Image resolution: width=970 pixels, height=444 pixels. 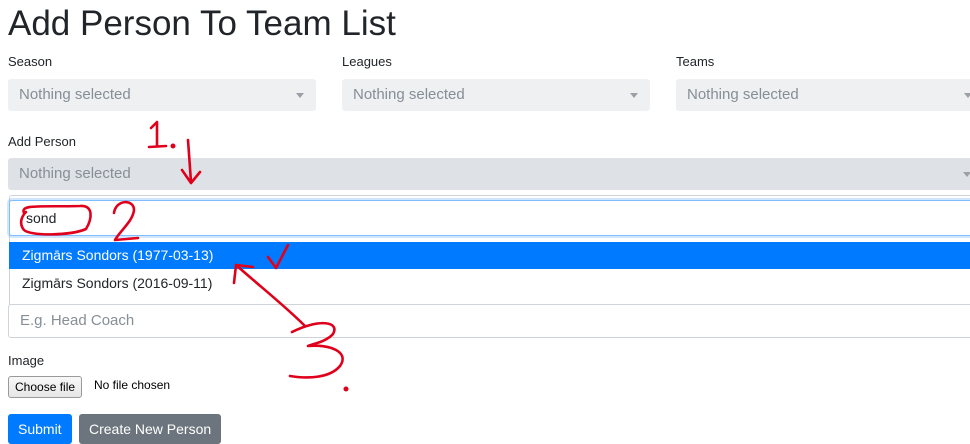 What do you see at coordinates (496, 95) in the screenshot?
I see `leagues-select: Nothing selected` at bounding box center [496, 95].